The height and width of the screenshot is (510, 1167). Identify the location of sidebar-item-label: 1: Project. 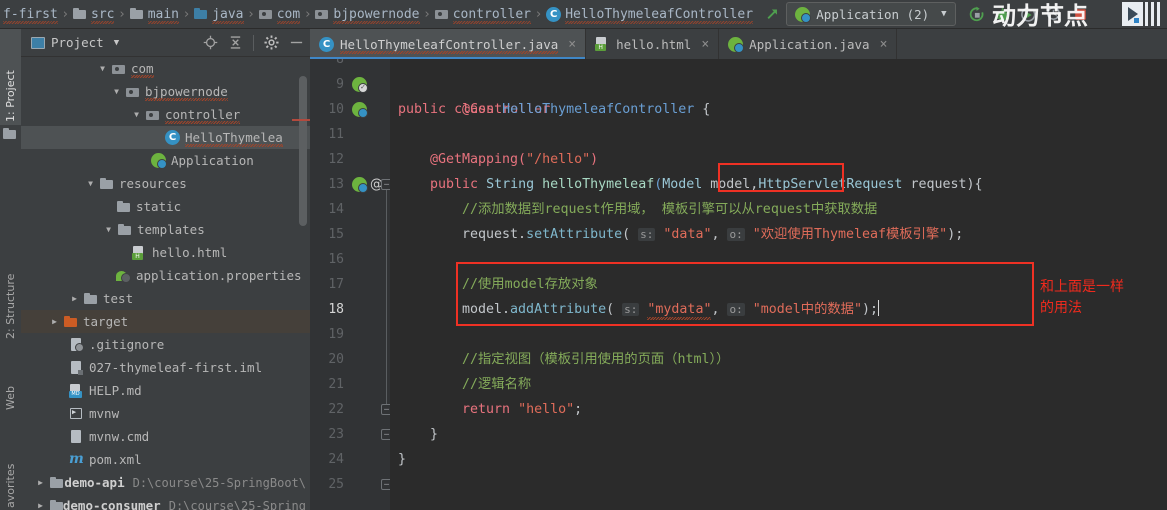
(10, 96).